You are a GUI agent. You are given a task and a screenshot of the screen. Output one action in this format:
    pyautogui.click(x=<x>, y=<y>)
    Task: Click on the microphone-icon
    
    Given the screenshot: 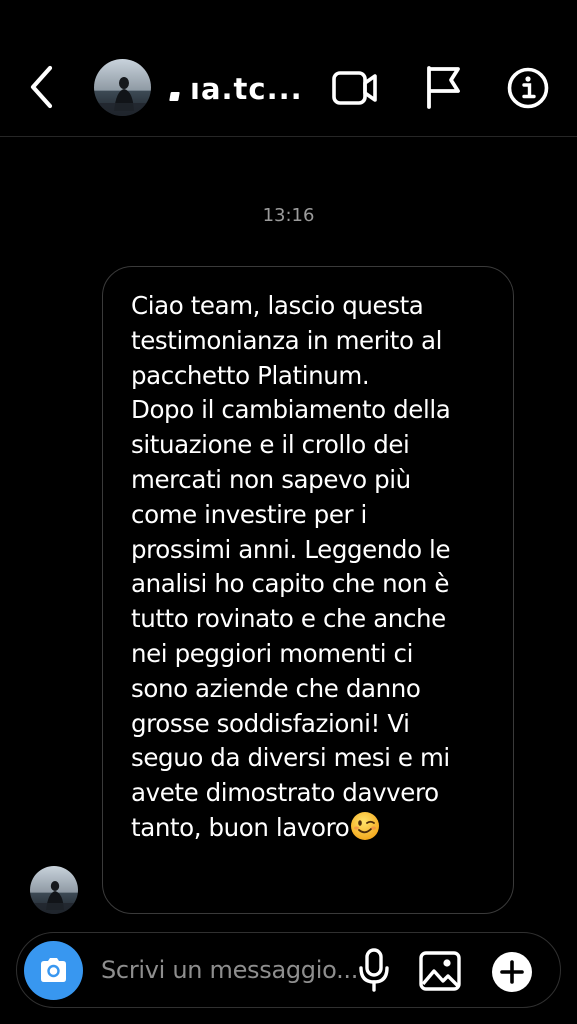 What is the action you would take?
    pyautogui.click(x=374, y=970)
    